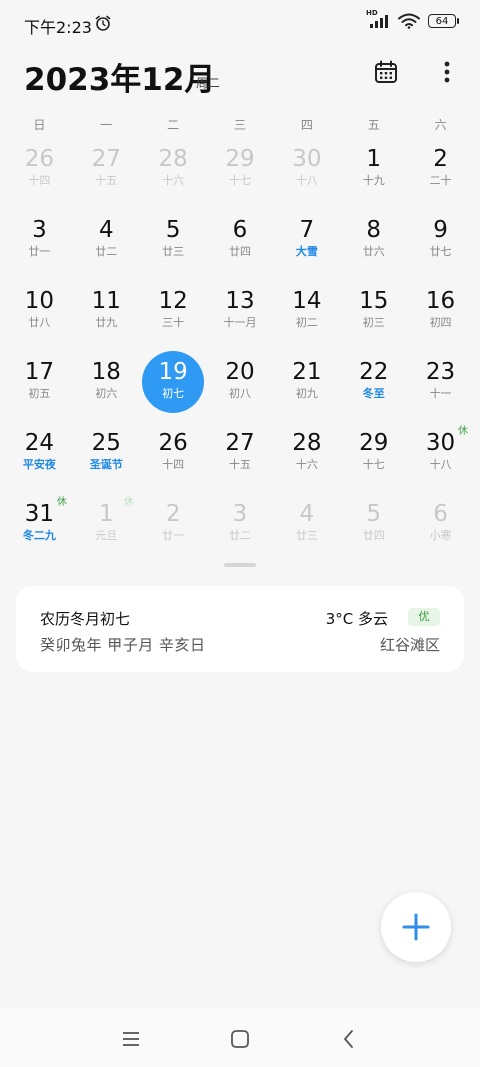 The image size is (480, 1067). I want to click on day-cell: 7 大雪, so click(306, 246).